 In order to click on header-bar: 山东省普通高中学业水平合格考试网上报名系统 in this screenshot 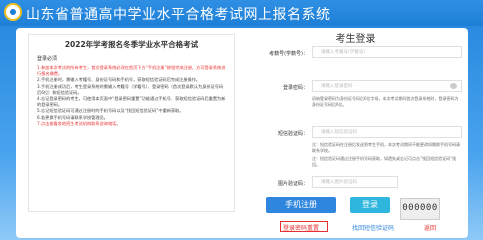, I will do `click(241, 13)`.